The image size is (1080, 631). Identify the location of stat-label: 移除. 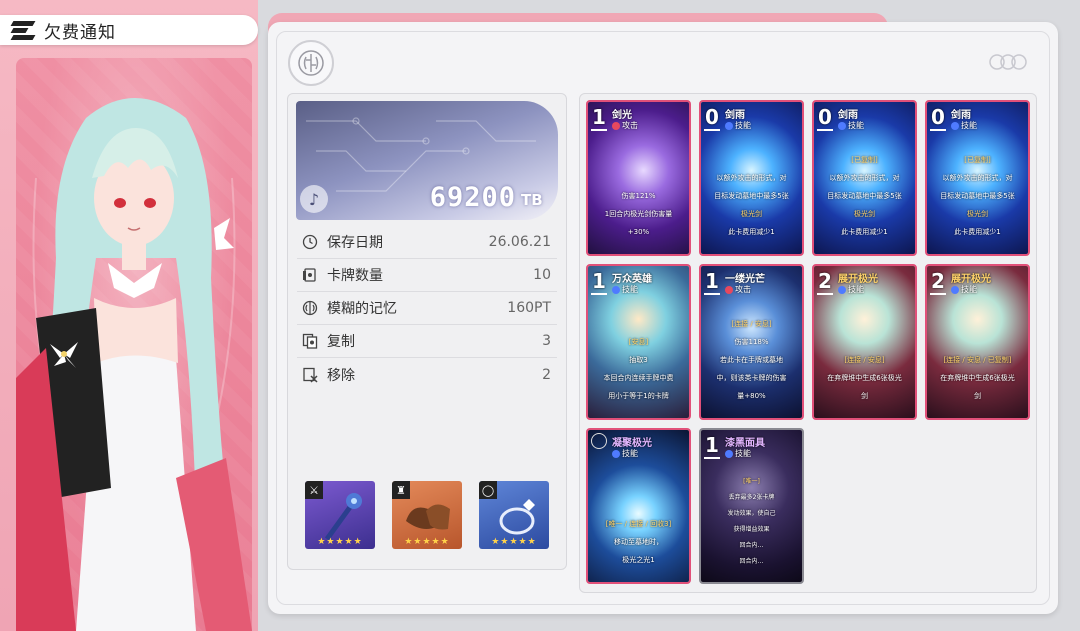
(341, 375).